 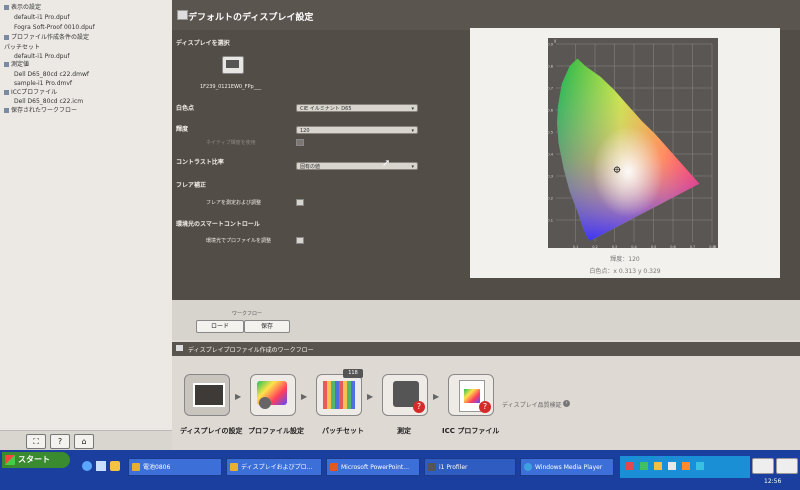 What do you see at coordinates (470, 467) in the screenshot?
I see `task-i1-profiler: i1 Profiler` at bounding box center [470, 467].